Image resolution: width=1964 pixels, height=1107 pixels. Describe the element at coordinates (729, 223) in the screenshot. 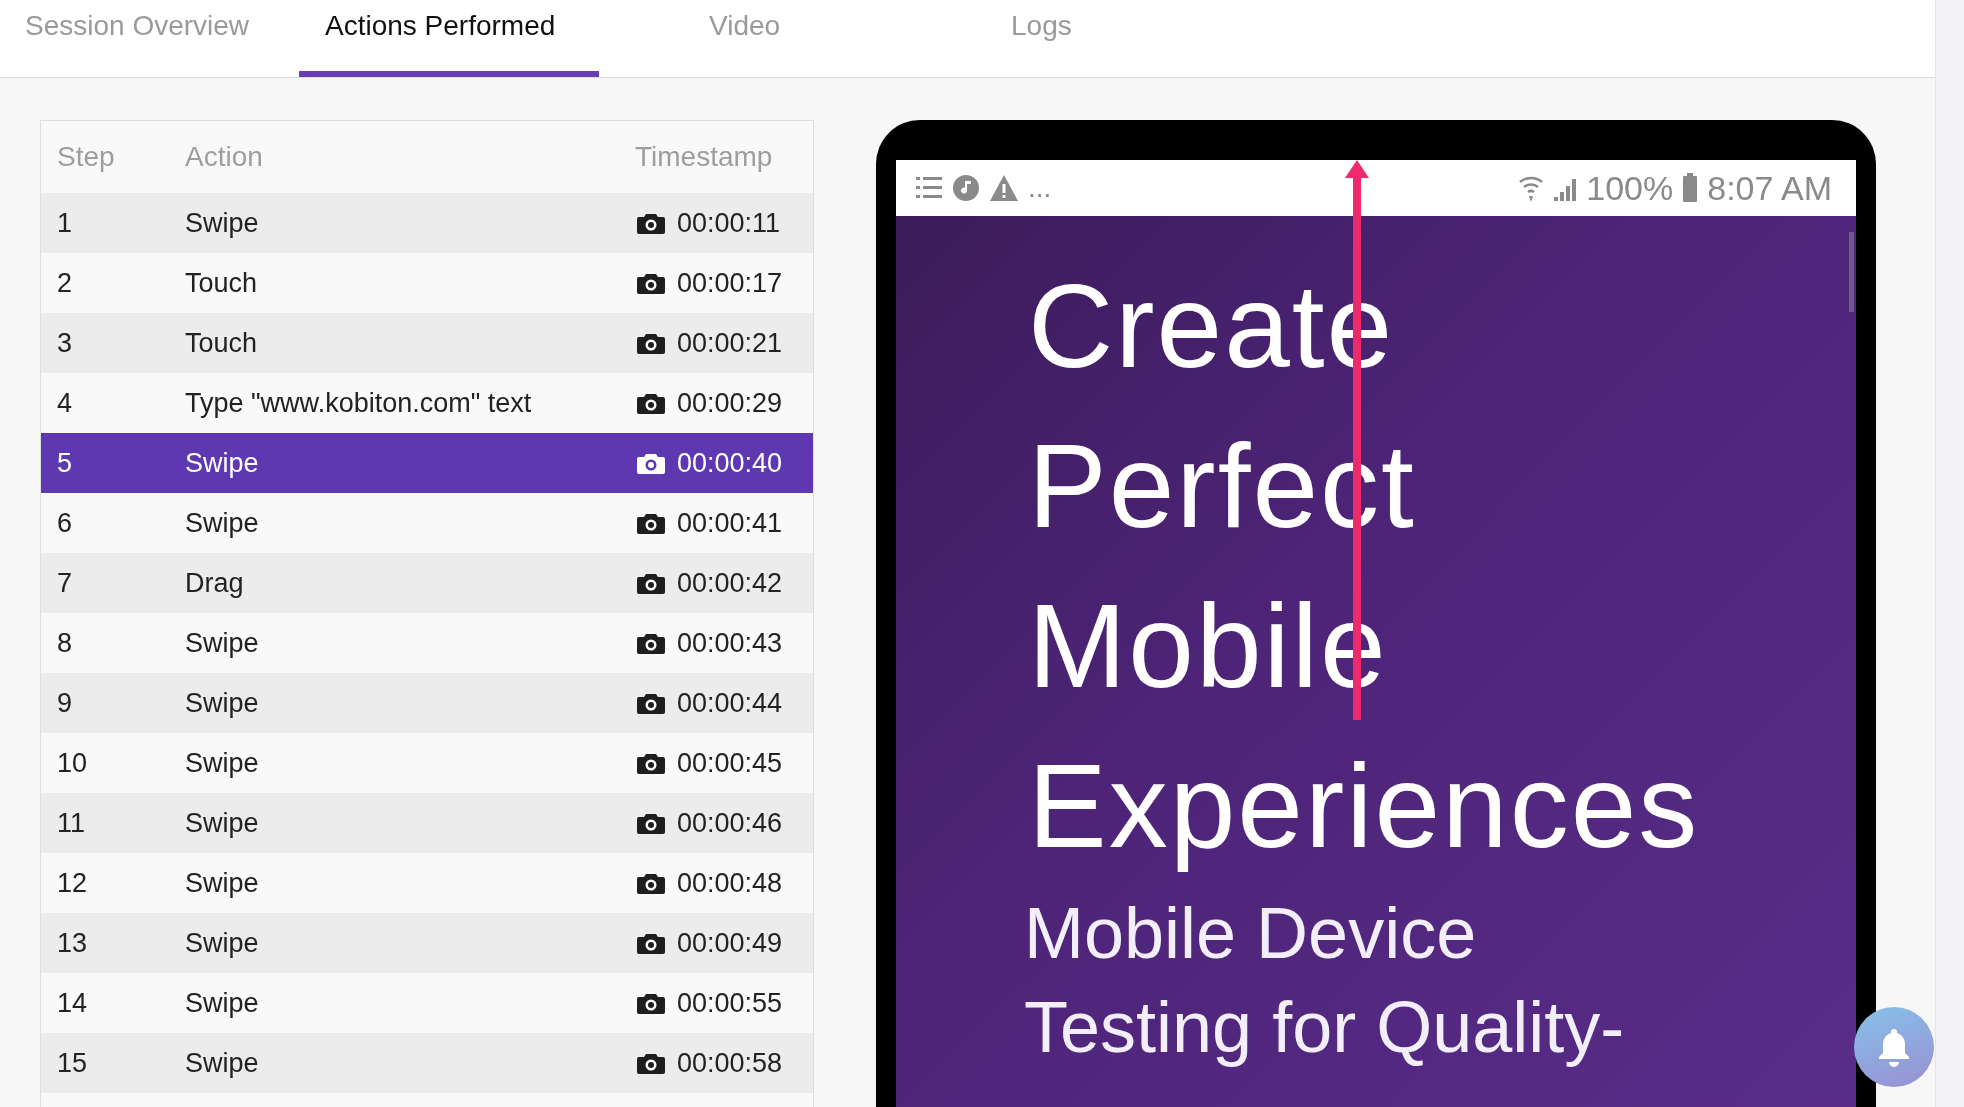

I see `timestamp-cell: 00:00:11` at that location.